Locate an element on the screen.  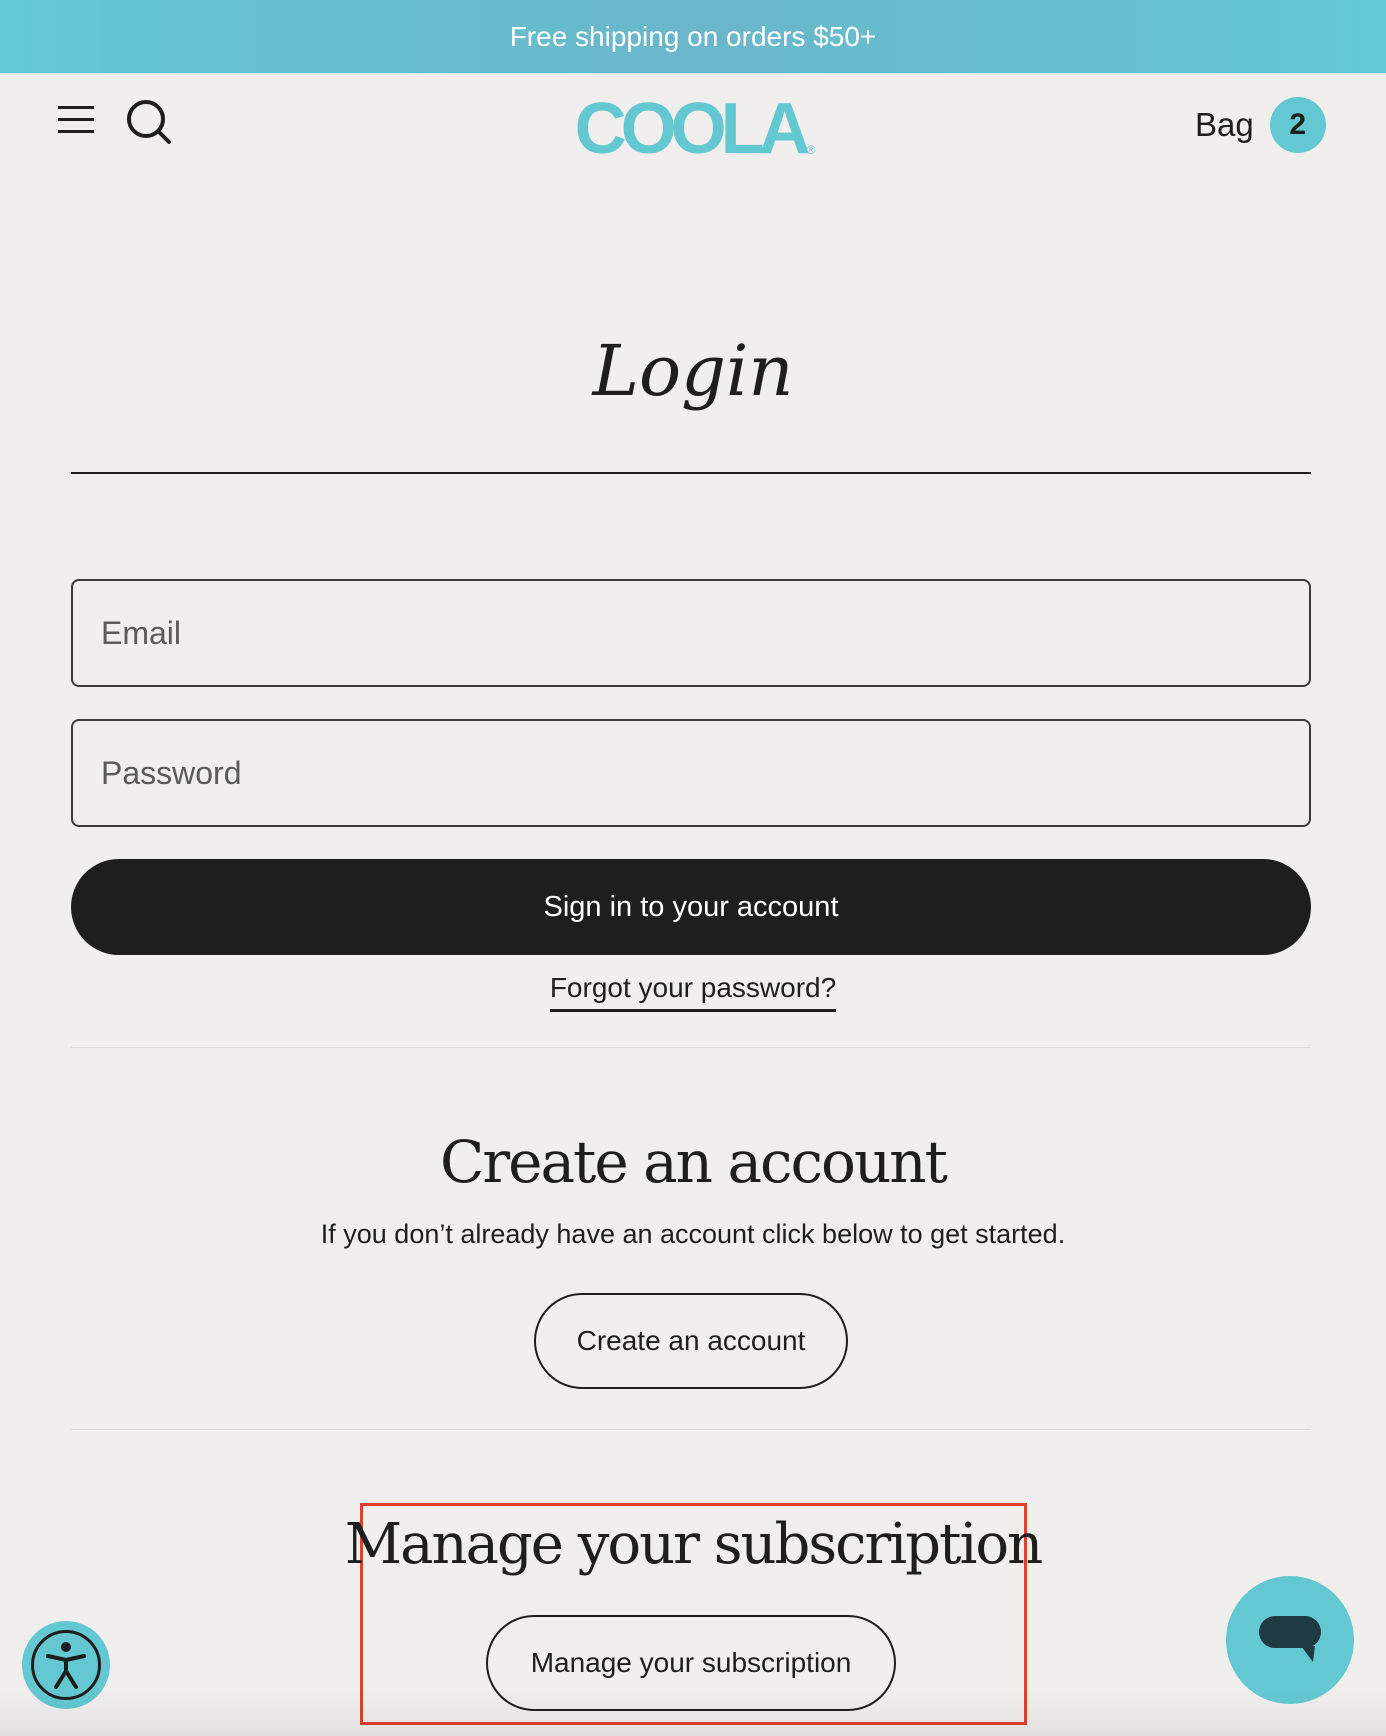
site-header: COOLA ® Bag 2 is located at coordinates (693, 125).